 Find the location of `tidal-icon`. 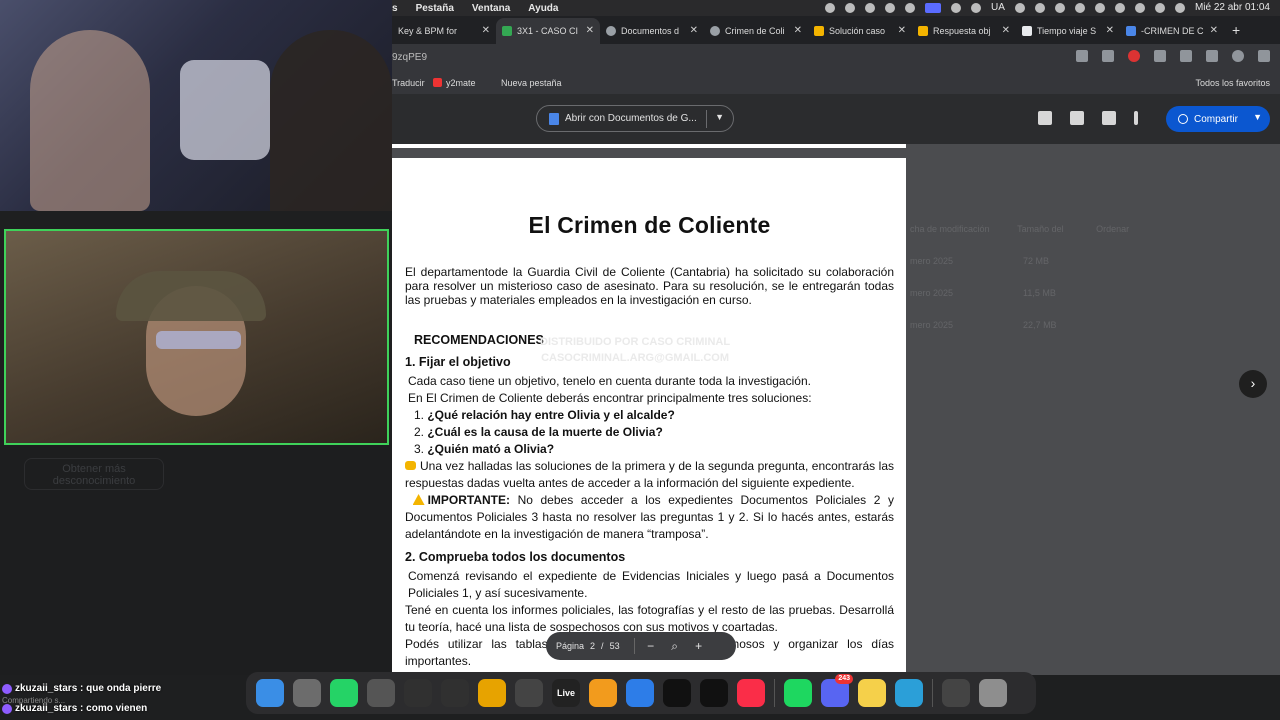

tidal-icon is located at coordinates (677, 693).